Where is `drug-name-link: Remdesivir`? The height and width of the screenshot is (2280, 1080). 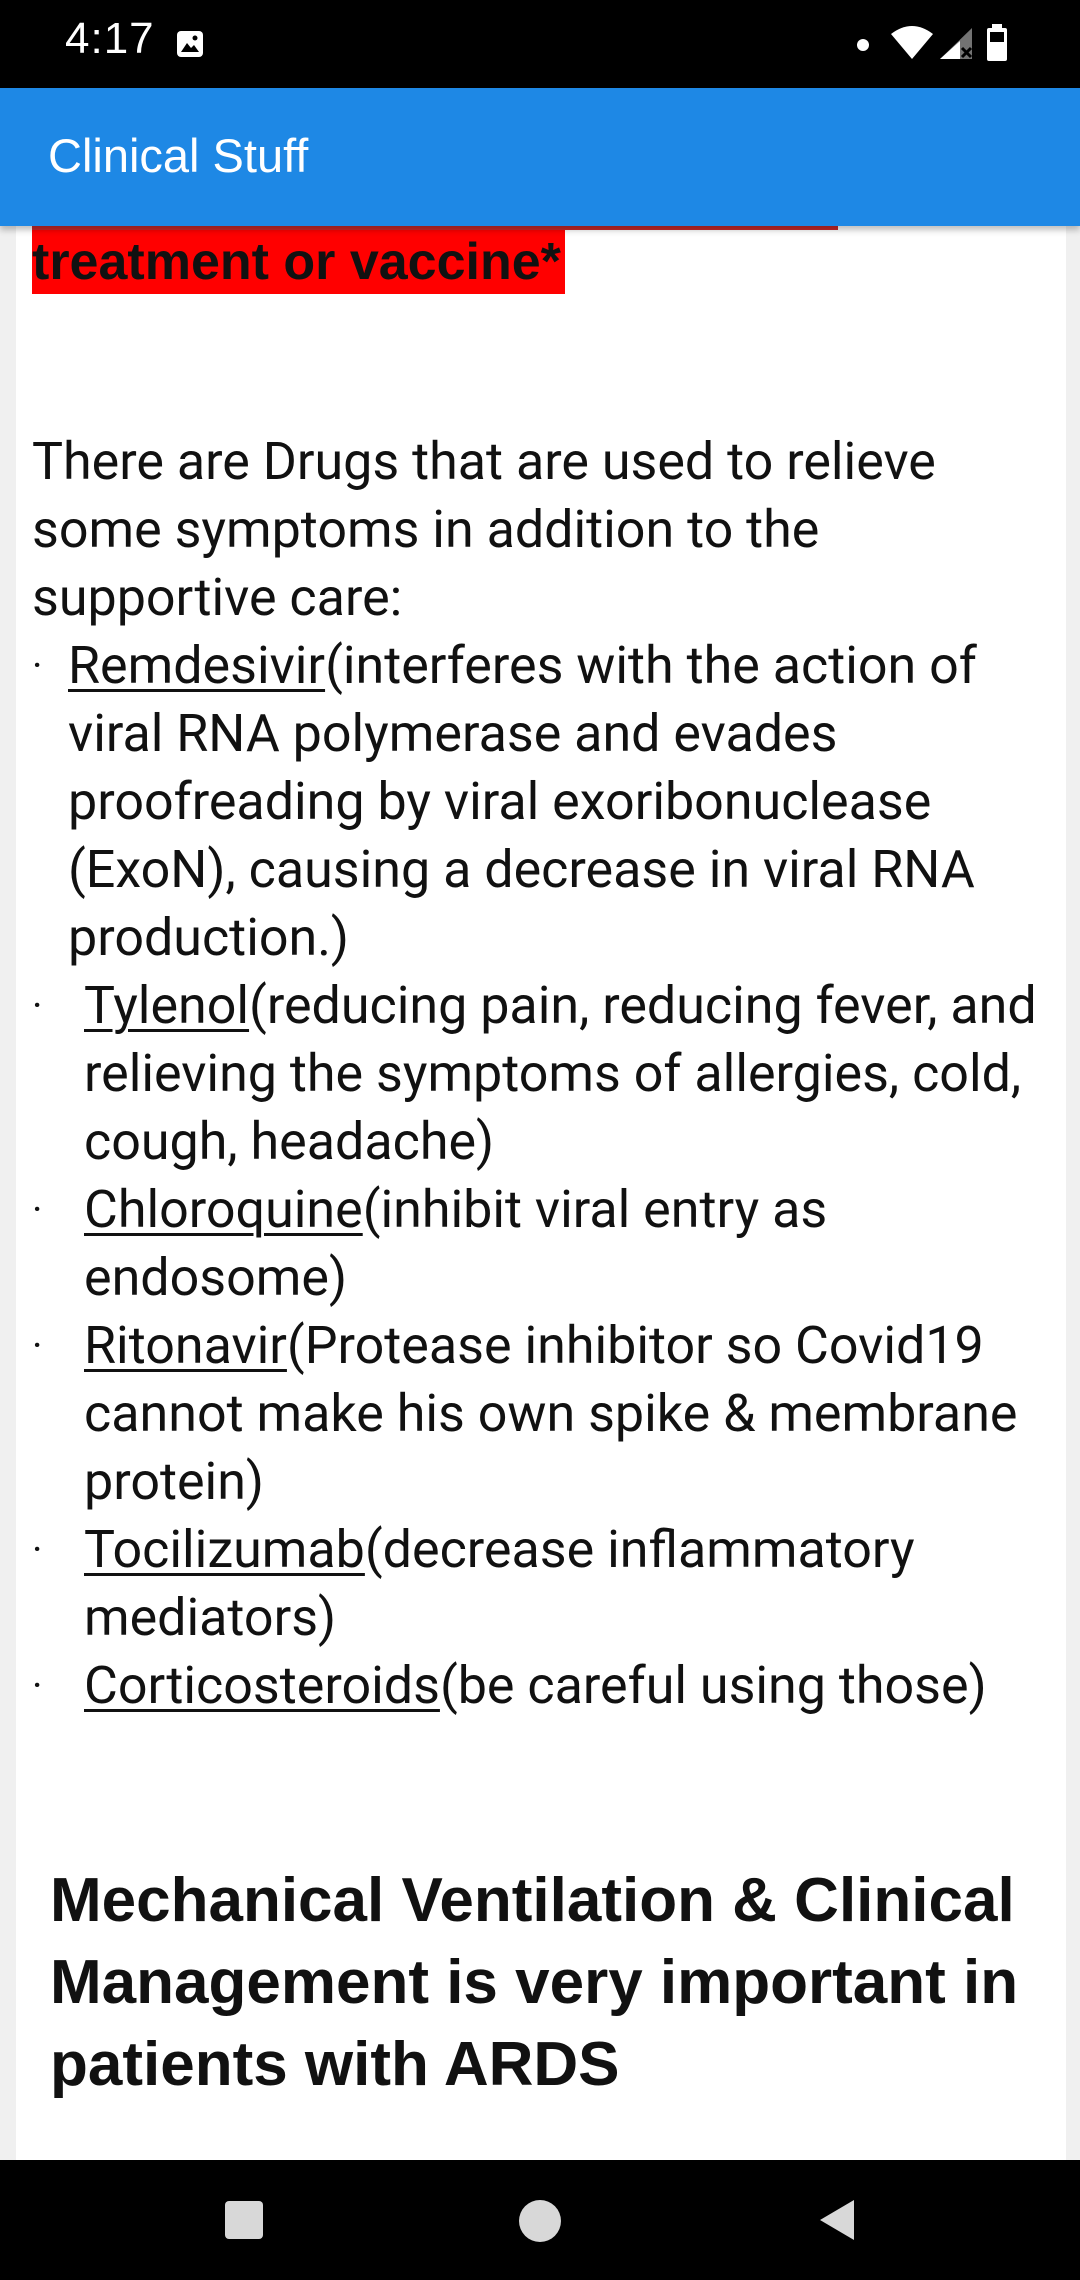 drug-name-link: Remdesivir is located at coordinates (196, 665).